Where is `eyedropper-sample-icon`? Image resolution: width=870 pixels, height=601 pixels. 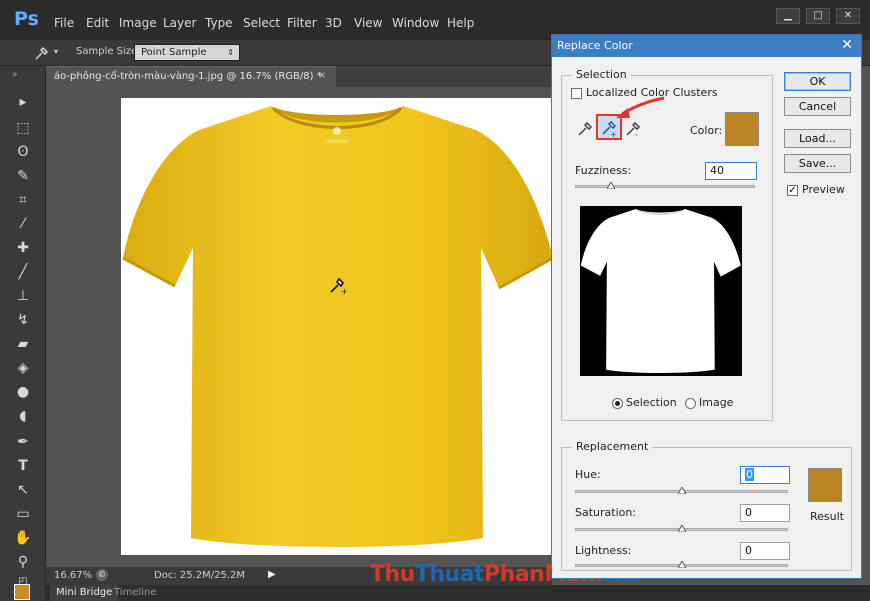
eyedropper-sample-icon is located at coordinates (585, 129).